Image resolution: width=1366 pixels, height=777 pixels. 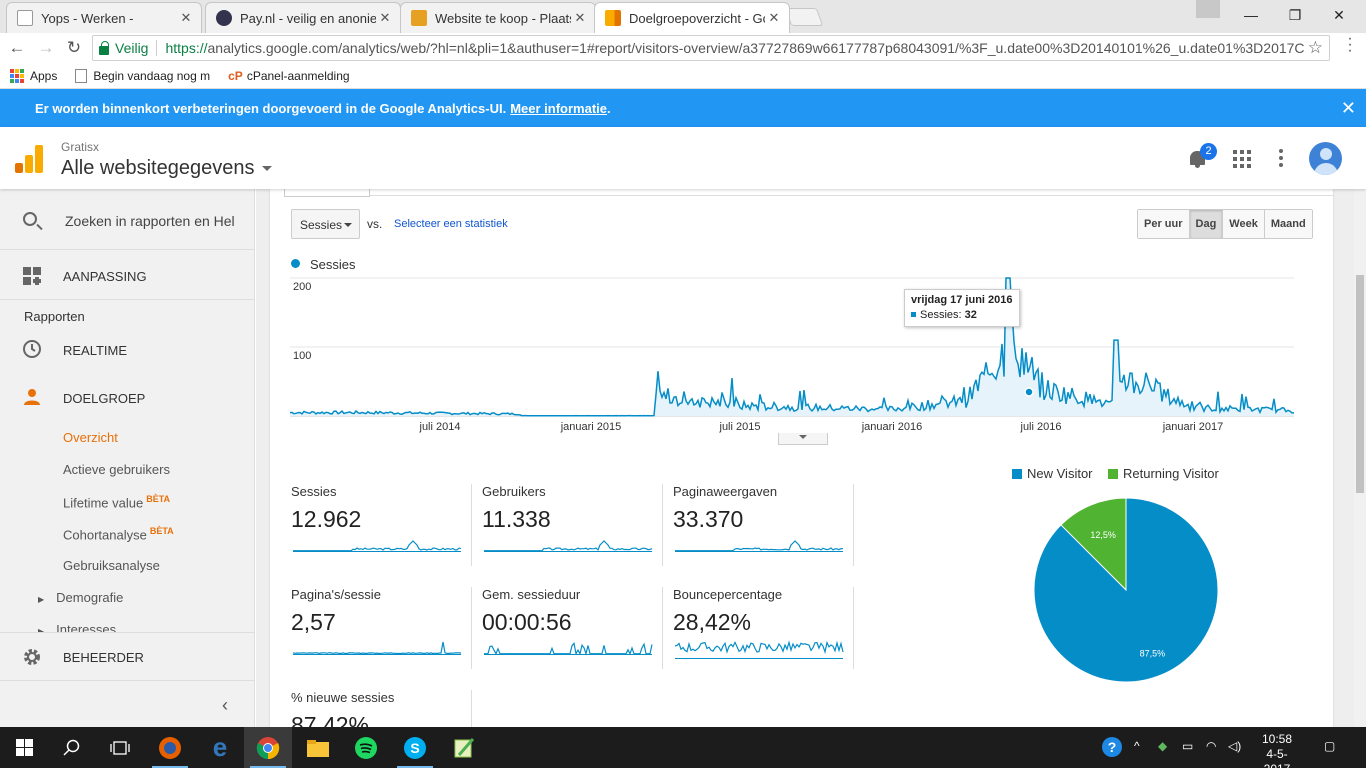 What do you see at coordinates (1325, 158) in the screenshot?
I see `avatar` at bounding box center [1325, 158].